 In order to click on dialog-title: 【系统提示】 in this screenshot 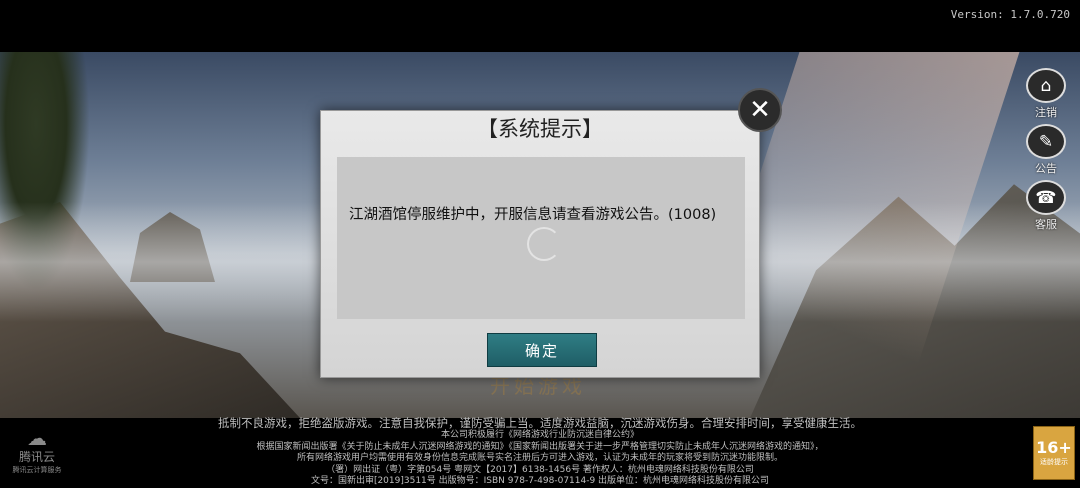, I will do `click(540, 129)`.